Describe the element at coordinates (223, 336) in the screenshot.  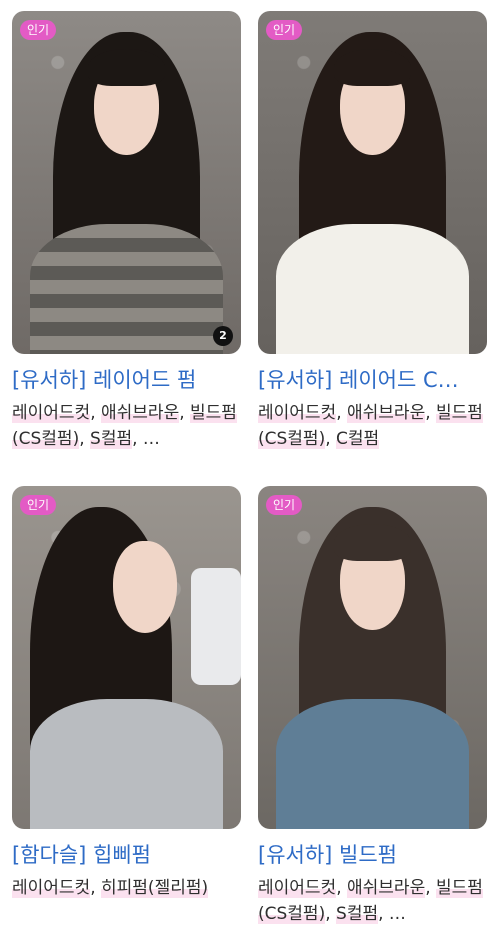
I see `photo-count-badge: 2` at that location.